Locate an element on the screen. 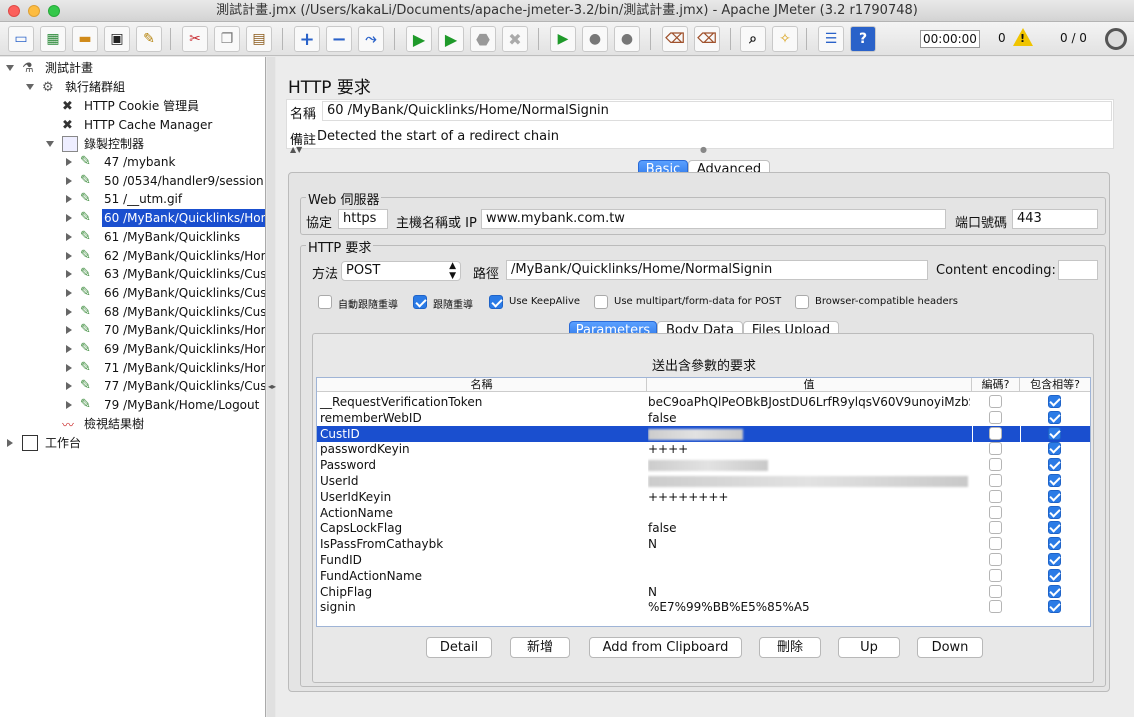 This screenshot has width=1134, height=717. tree-node-cookie-manager: ✖ HTTP Cookie 管理員 is located at coordinates (132, 106).